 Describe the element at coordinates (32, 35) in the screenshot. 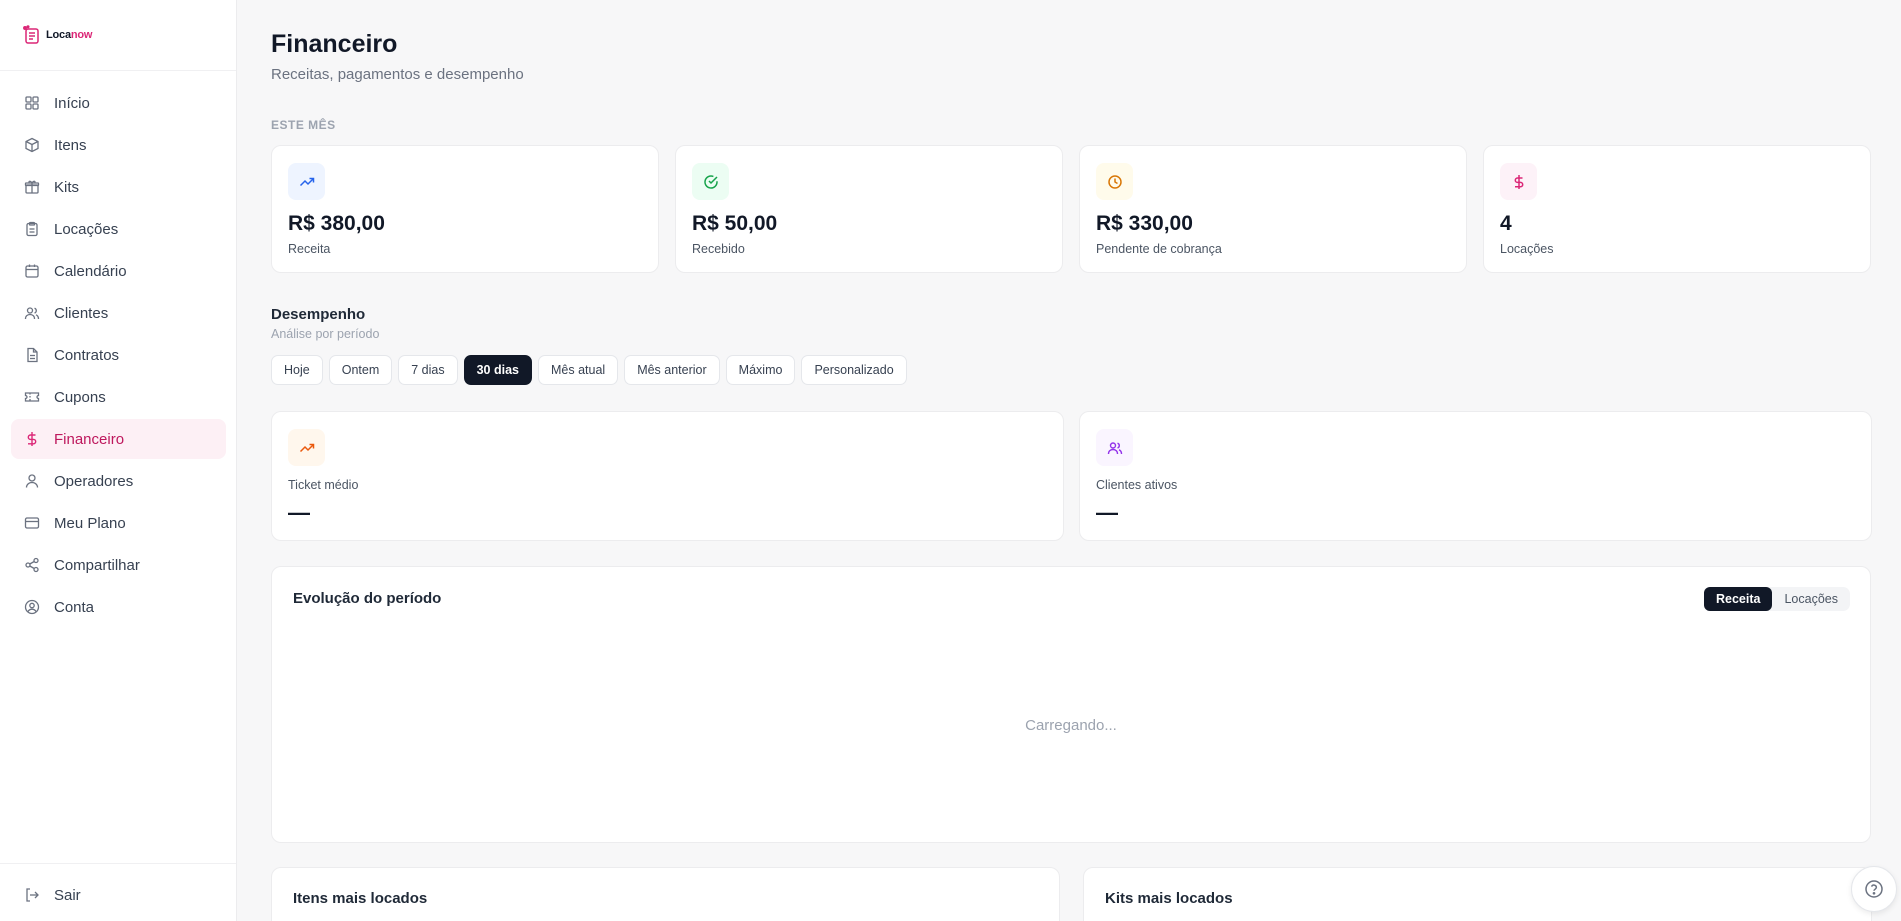

I see `logo-icon` at that location.